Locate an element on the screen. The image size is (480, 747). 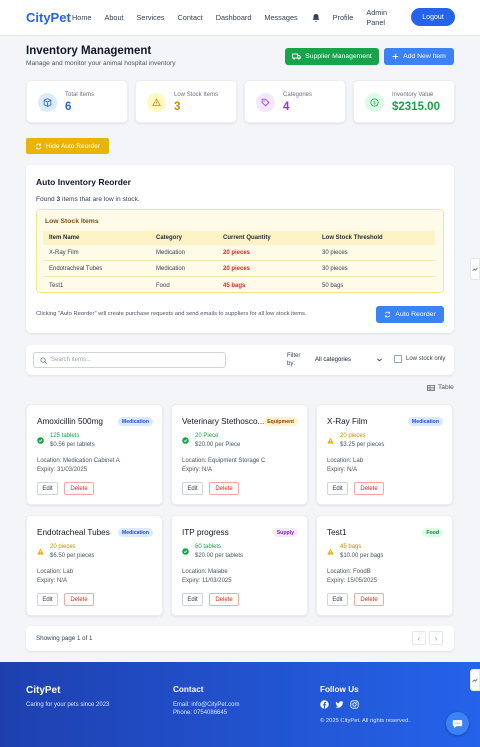
item-quantity: 20 Piece is located at coordinates (207, 436).